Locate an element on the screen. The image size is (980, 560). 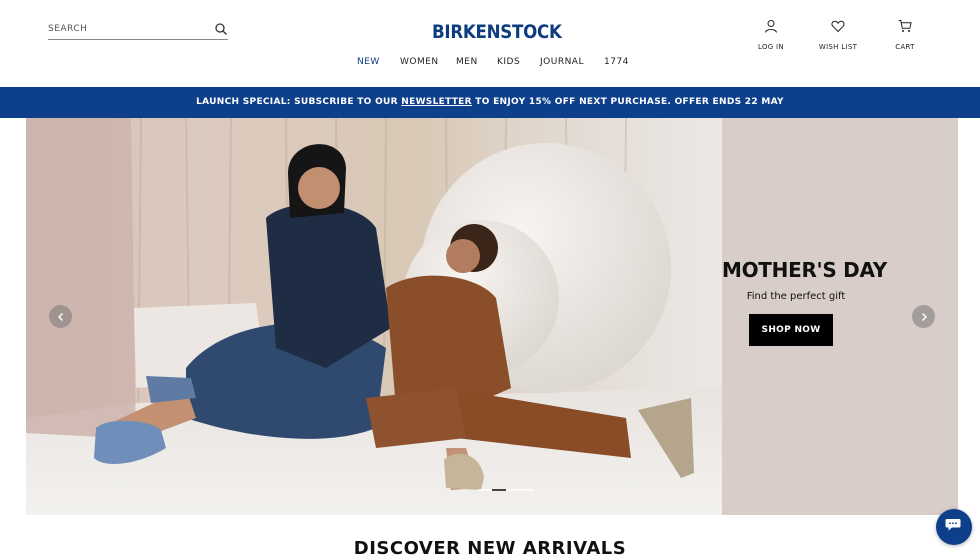
cart-icon is located at coordinates (905, 27).